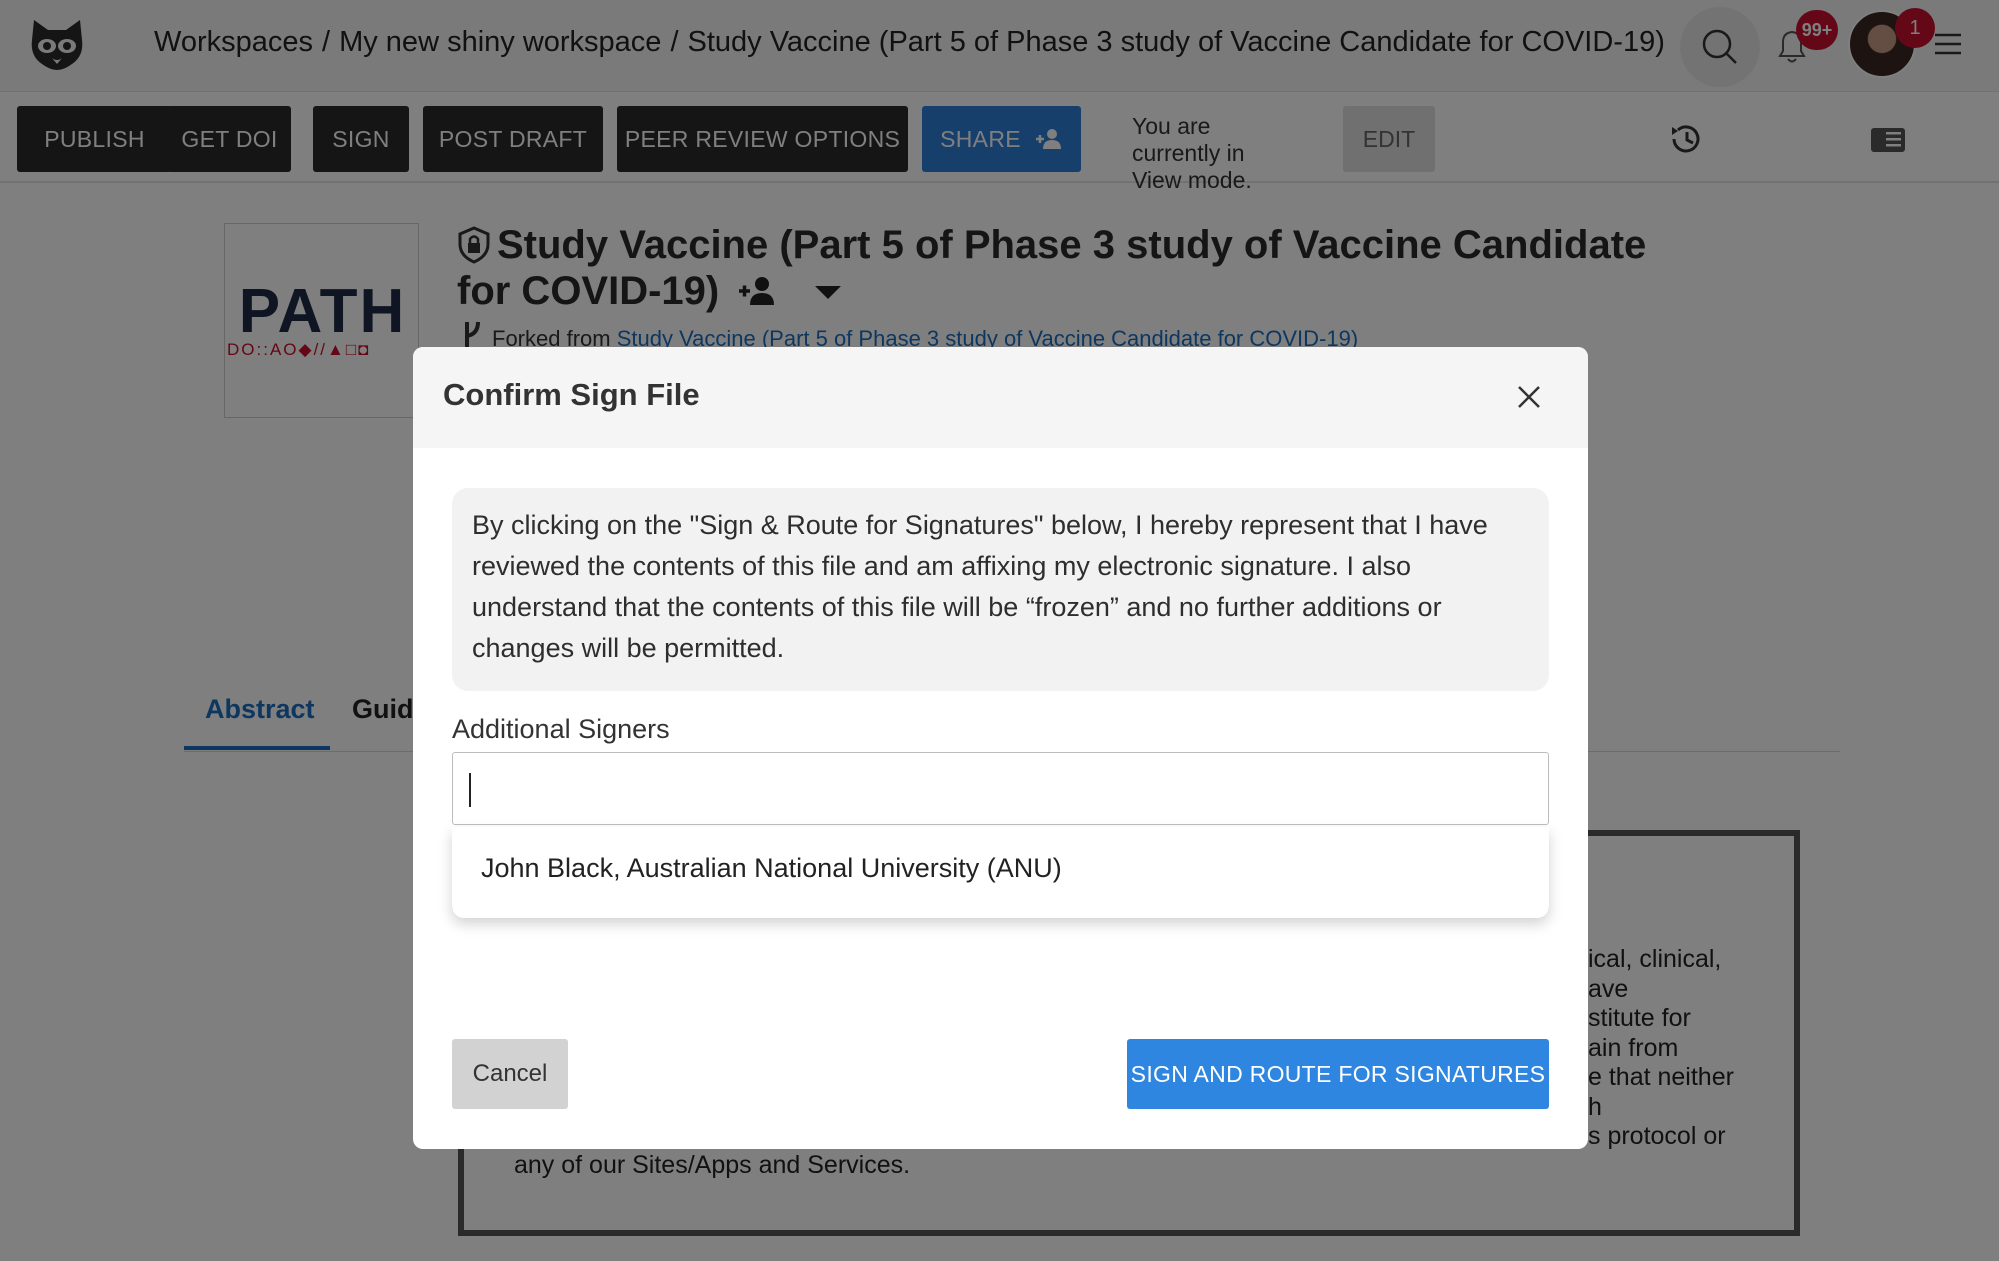 Image resolution: width=1999 pixels, height=1261 pixels. I want to click on close-icon, so click(1529, 397).